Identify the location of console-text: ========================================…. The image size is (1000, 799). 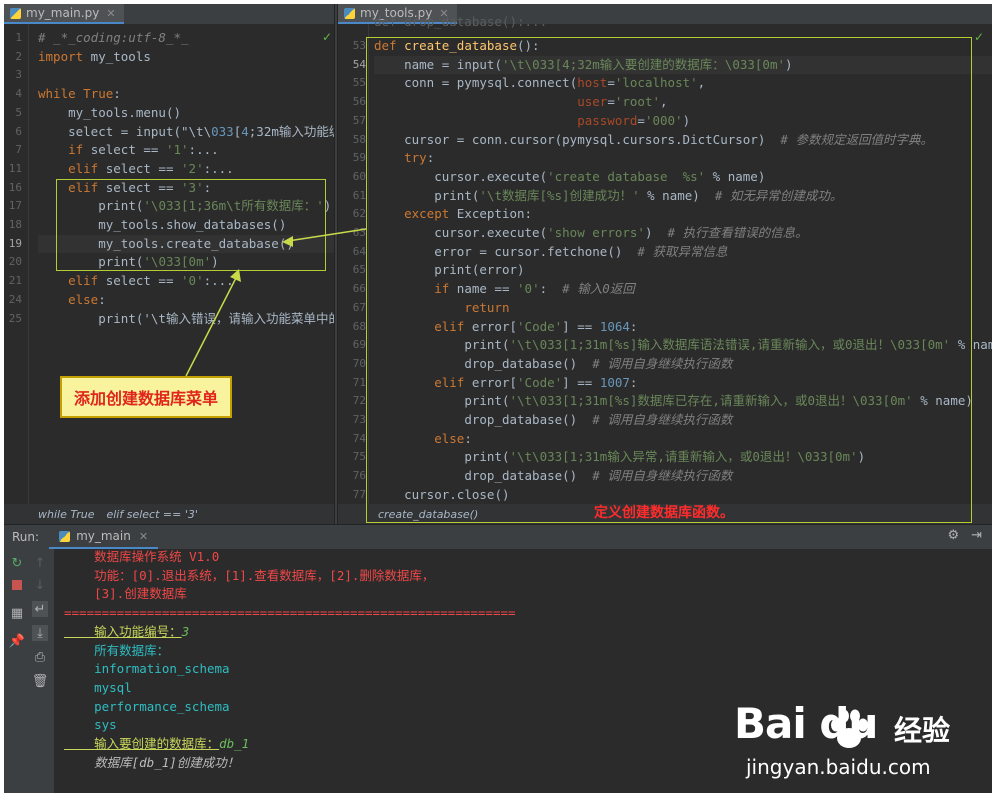
(290, 613).